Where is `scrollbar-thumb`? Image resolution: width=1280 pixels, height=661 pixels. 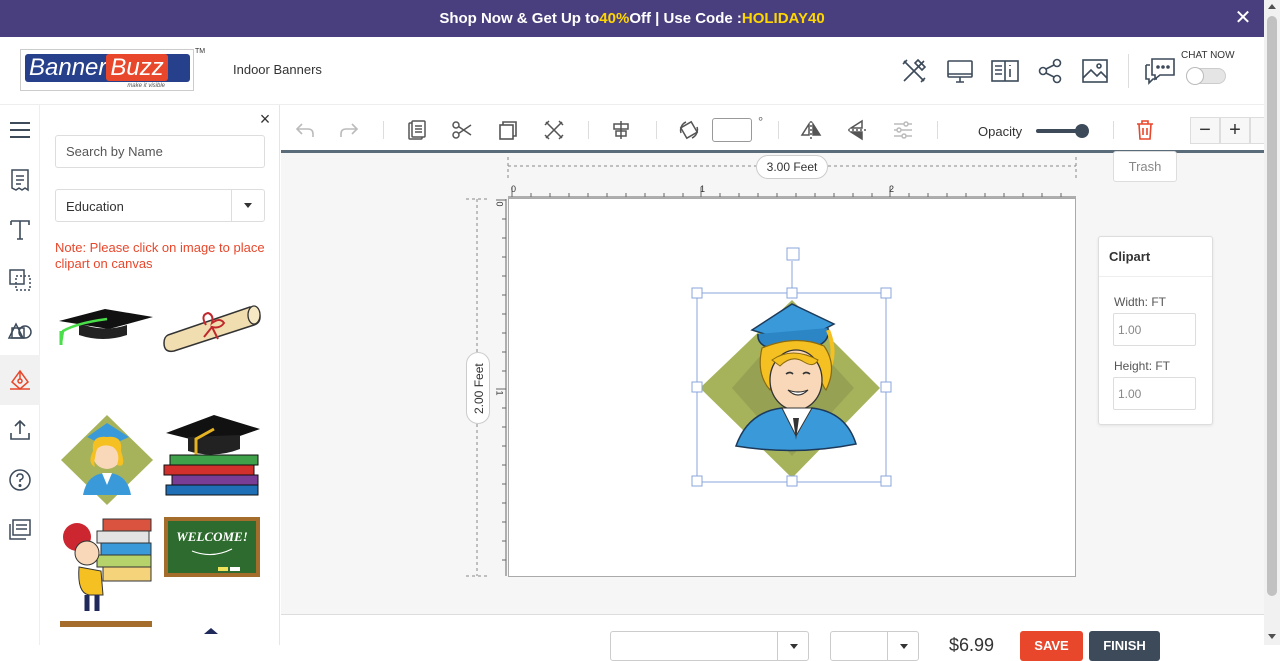
scrollbar-thumb is located at coordinates (1272, 306).